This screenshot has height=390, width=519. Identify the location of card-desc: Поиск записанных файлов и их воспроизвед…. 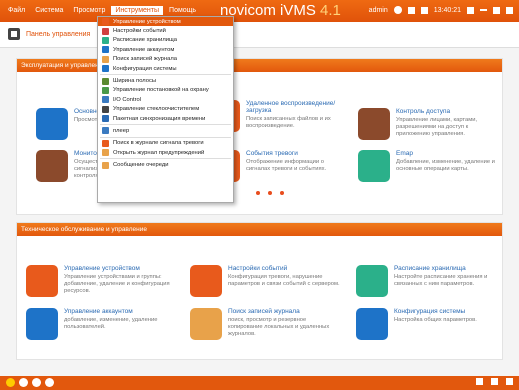
(288, 123).